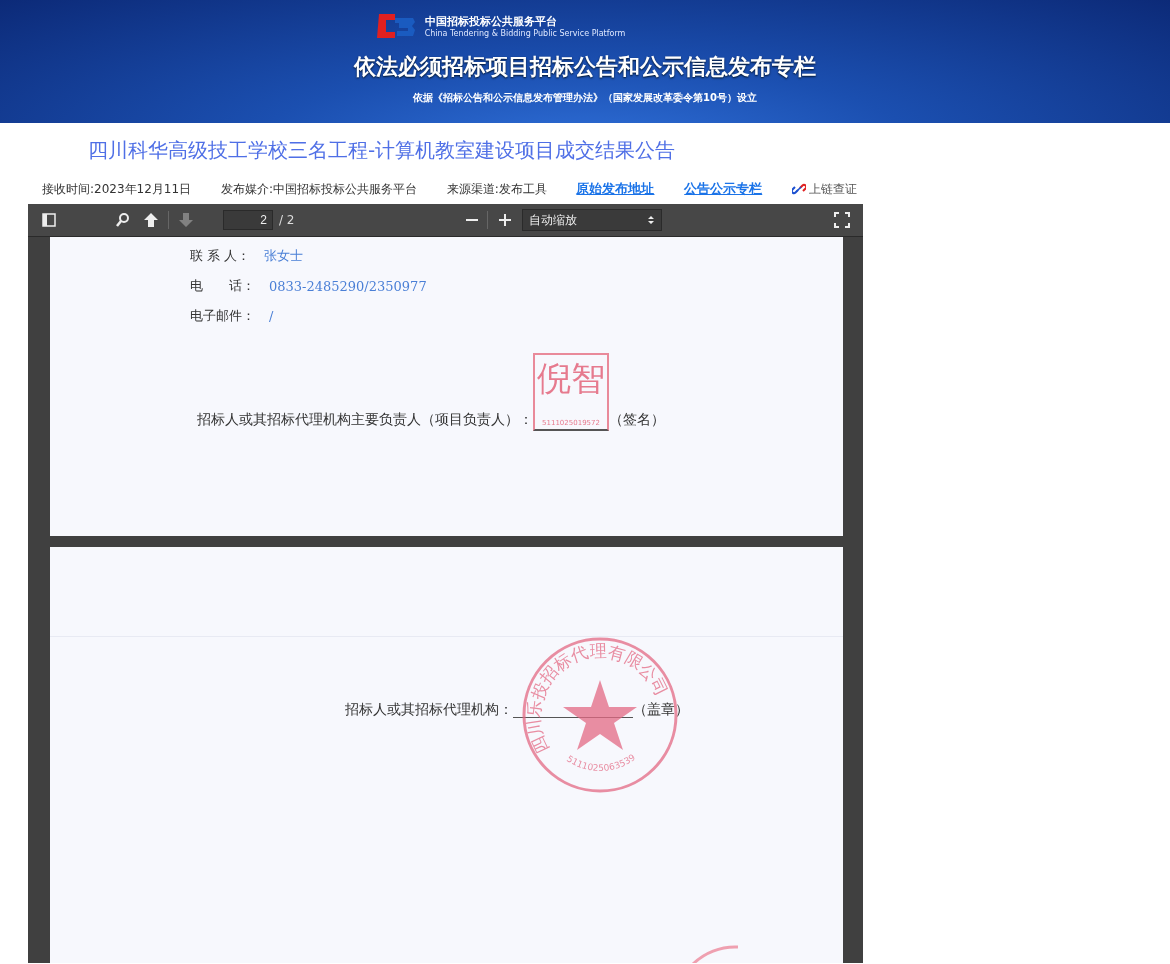  What do you see at coordinates (222, 286) in the screenshot?
I see `contact-label: 电 话：` at bounding box center [222, 286].